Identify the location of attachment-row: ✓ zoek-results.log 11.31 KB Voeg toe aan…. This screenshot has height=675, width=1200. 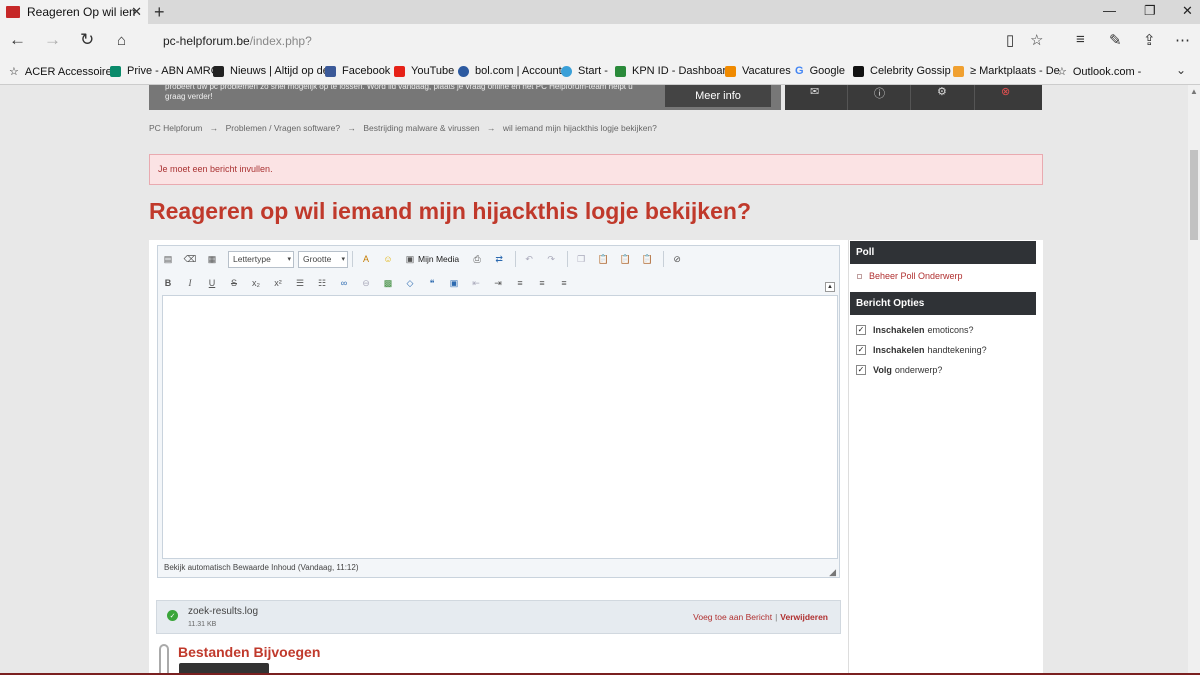
(498, 617).